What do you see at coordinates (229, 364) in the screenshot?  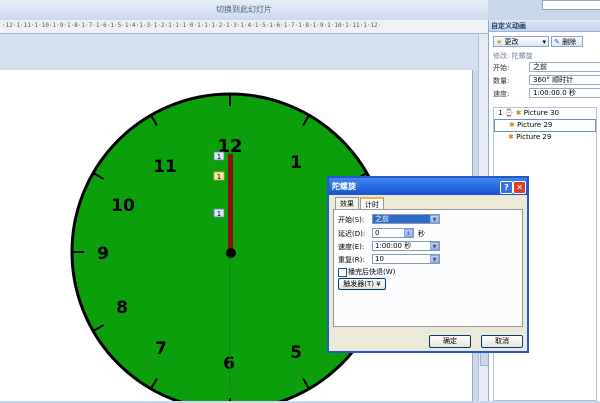 I see `clock-number-6: 6` at bounding box center [229, 364].